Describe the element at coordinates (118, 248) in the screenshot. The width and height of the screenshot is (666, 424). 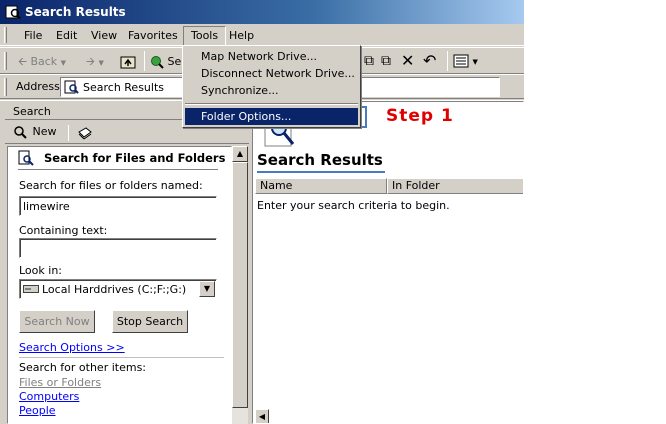
I see `containing-input` at that location.